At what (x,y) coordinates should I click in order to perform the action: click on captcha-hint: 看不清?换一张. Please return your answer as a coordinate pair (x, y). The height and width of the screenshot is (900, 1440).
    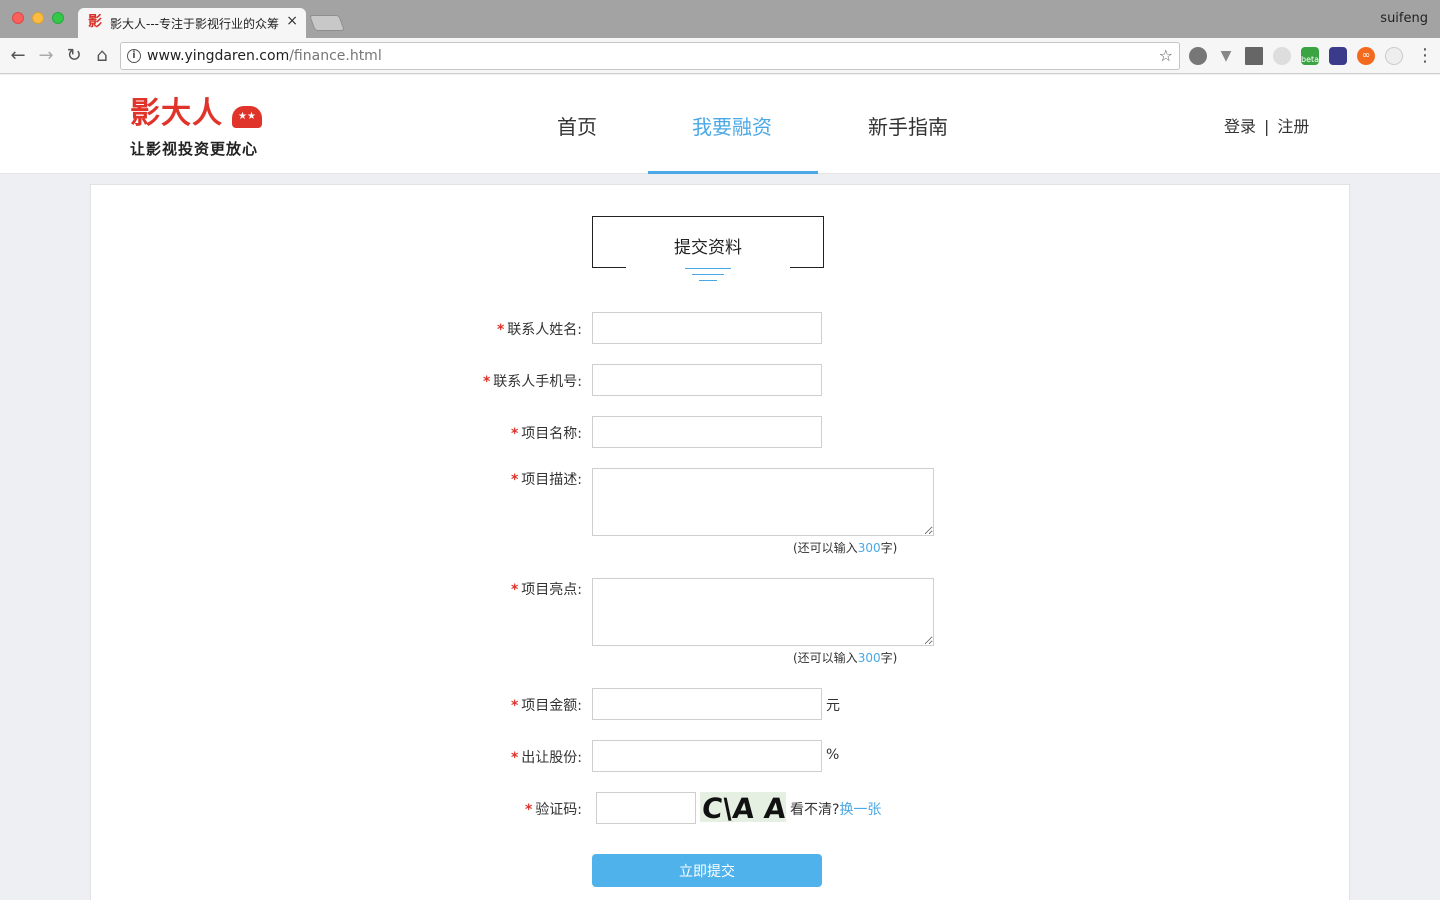
    Looking at the image, I should click on (835, 809).